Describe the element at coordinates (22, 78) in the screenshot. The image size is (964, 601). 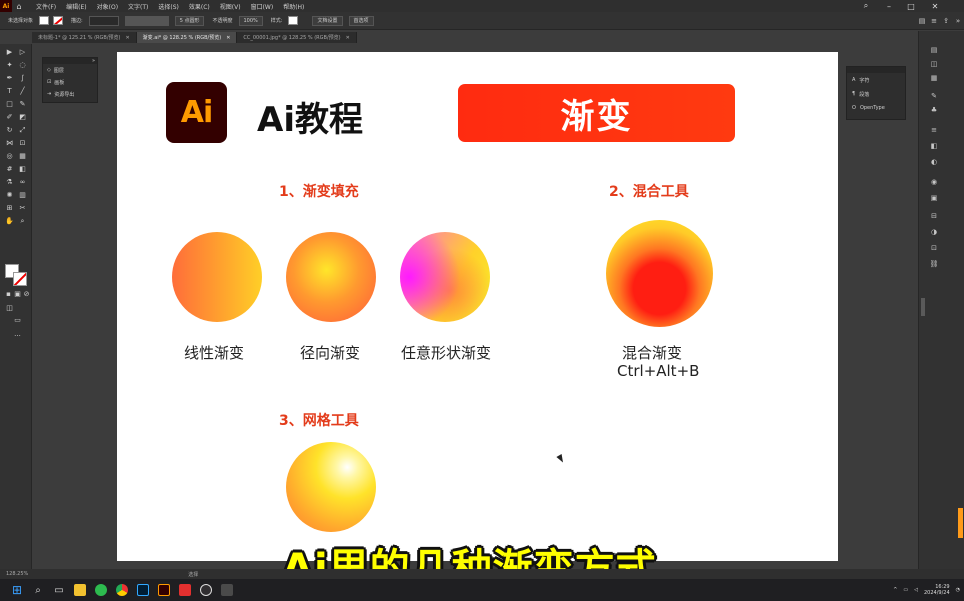
I see `curvature-tool-icon: ∫` at that location.